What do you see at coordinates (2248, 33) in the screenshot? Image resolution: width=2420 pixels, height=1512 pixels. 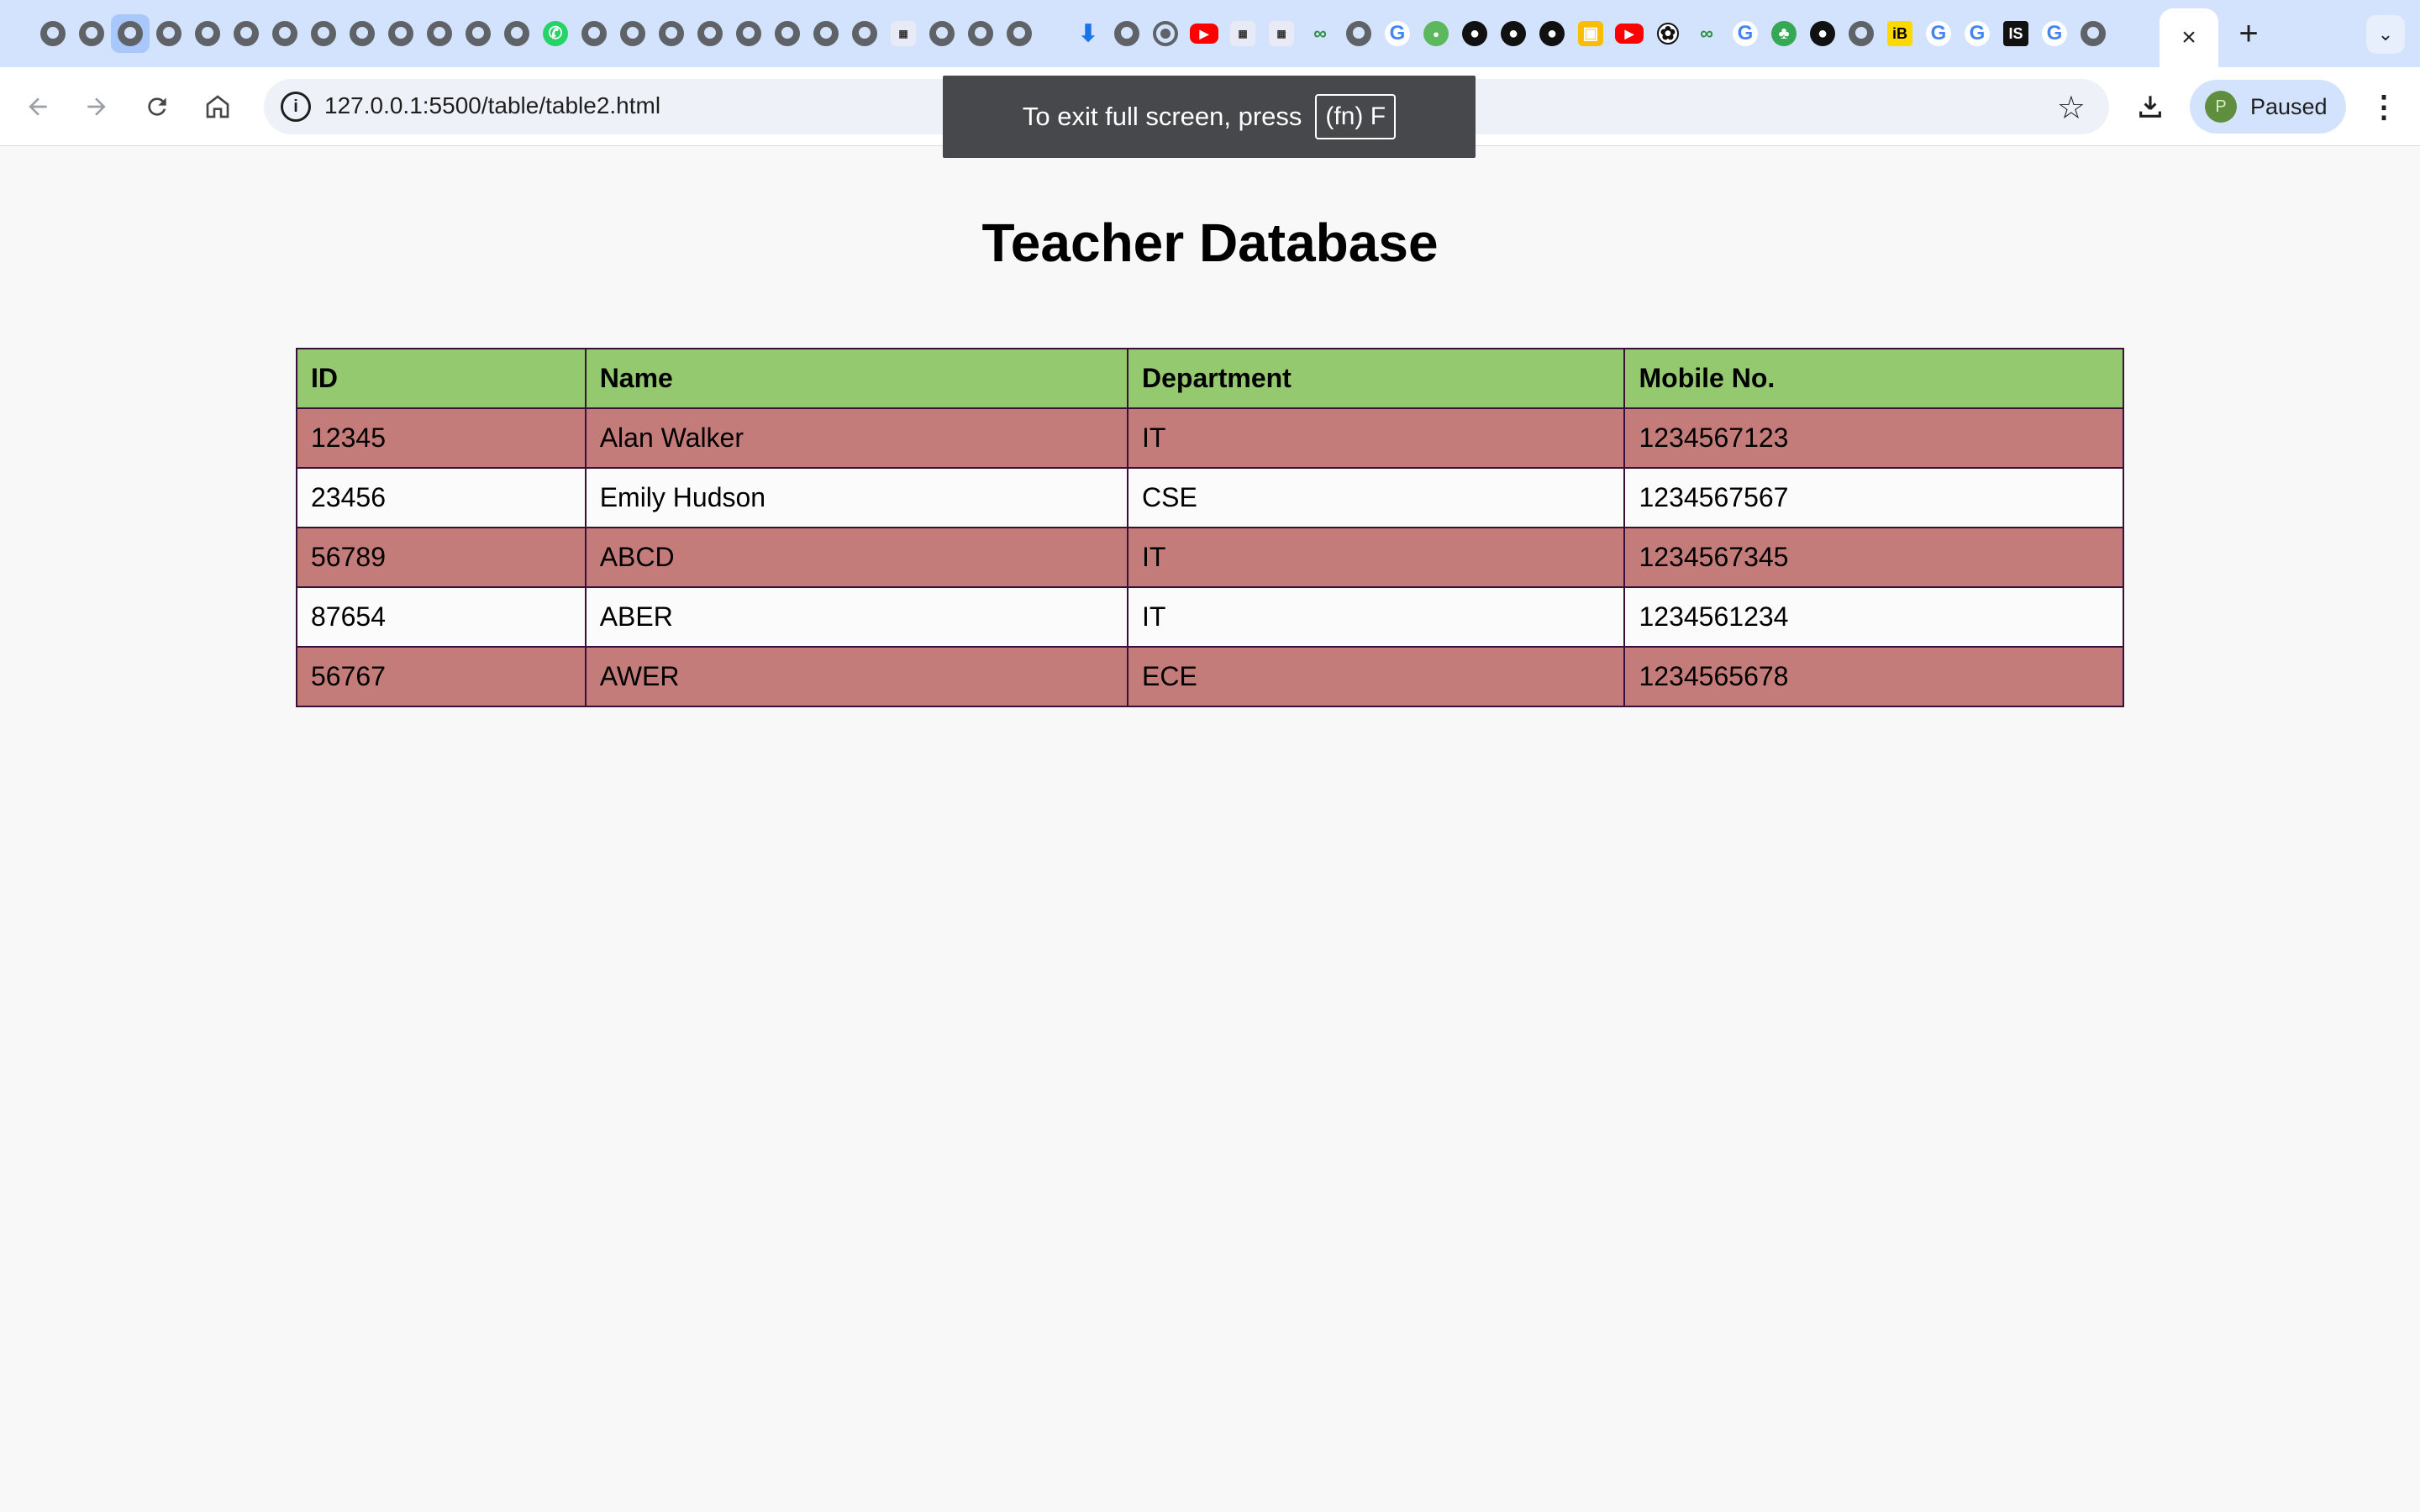 I see `new-tab-button: +` at bounding box center [2248, 33].